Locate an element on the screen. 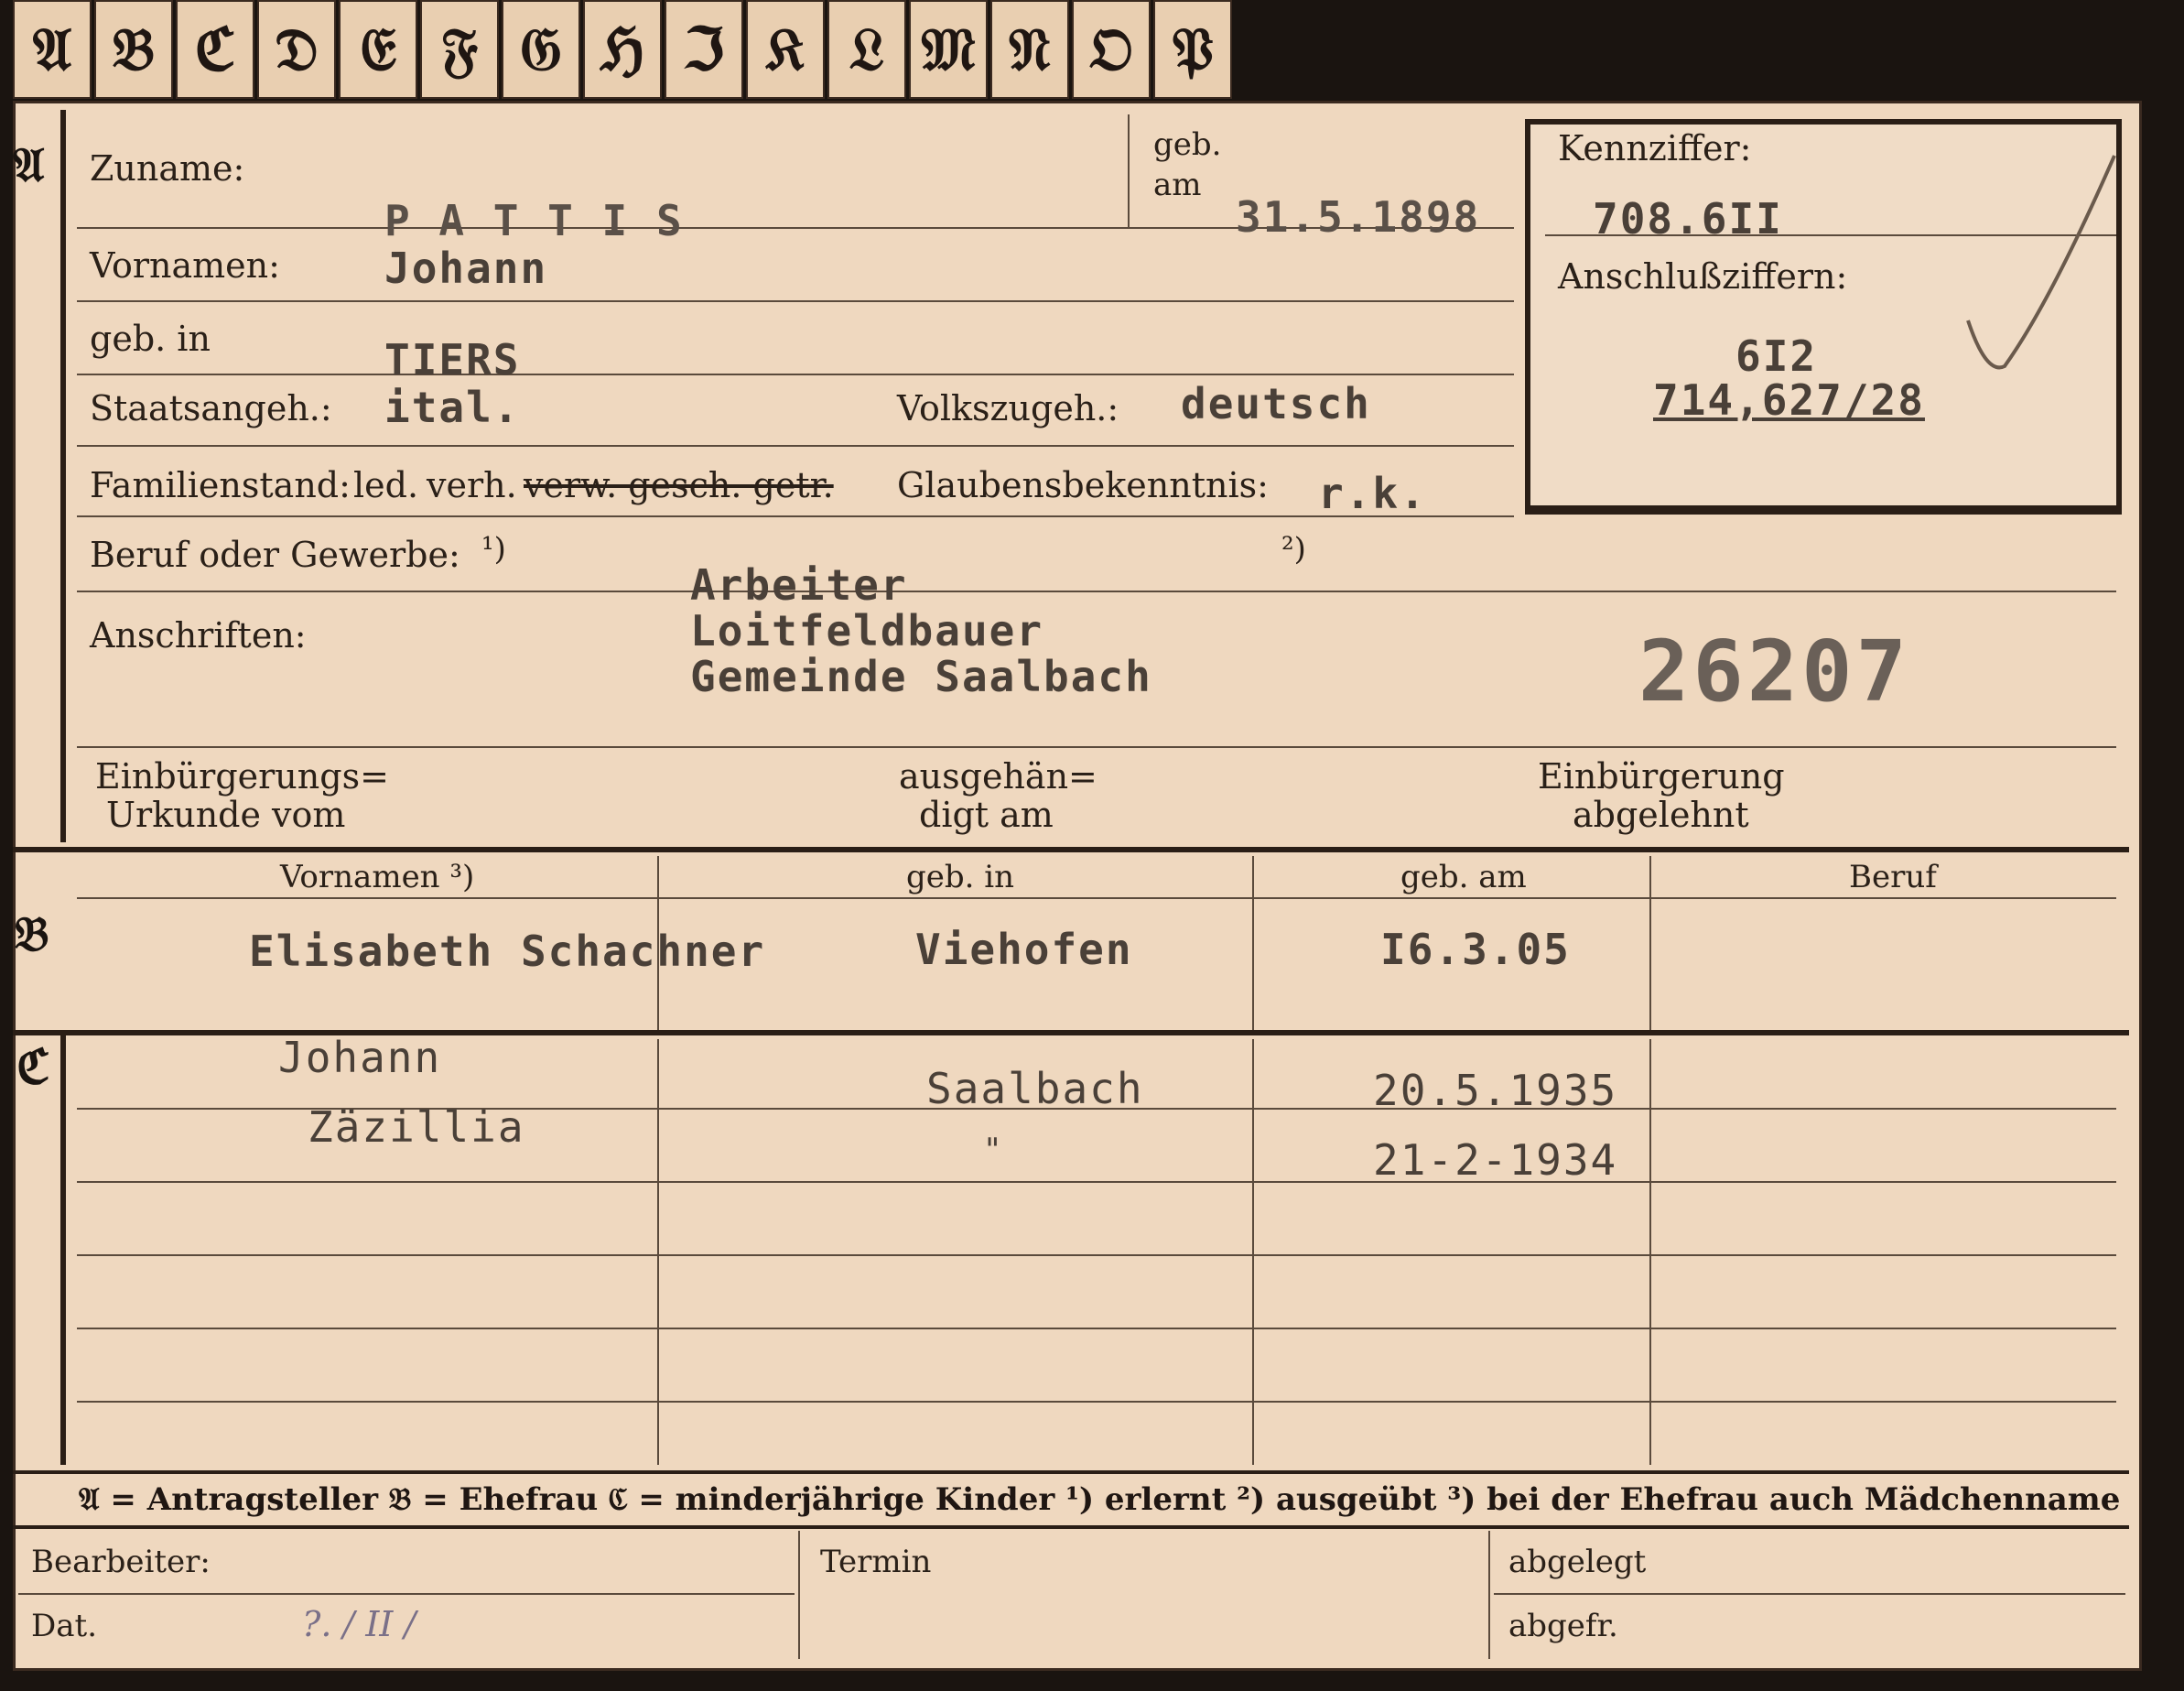  alphabet-tab: 𝔒 is located at coordinates (1111, 49).